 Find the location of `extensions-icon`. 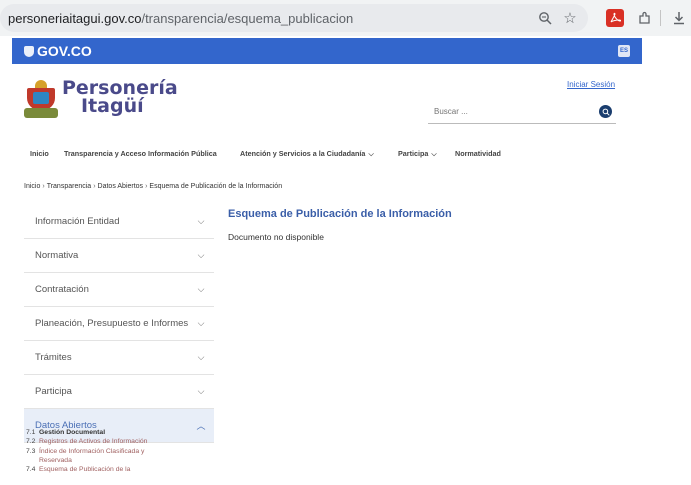

extensions-icon is located at coordinates (644, 18).